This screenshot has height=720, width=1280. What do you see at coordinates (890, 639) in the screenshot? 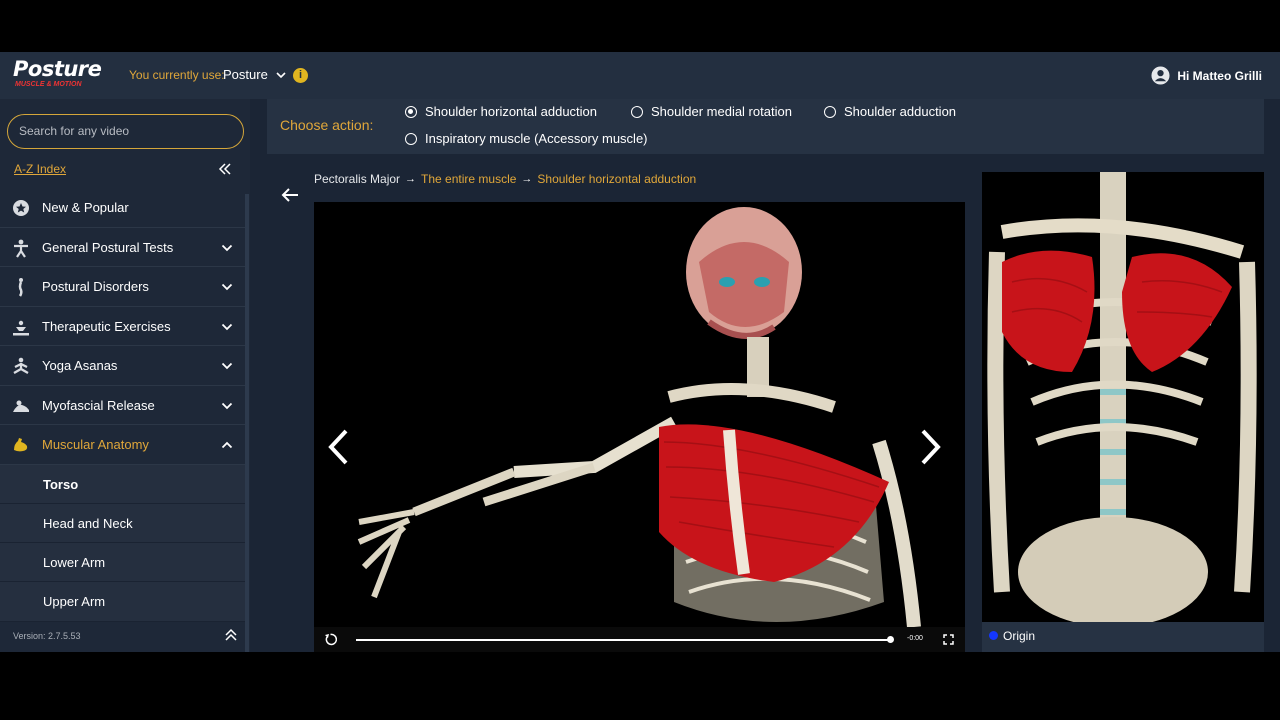
I see `video-progress-knob` at bounding box center [890, 639].